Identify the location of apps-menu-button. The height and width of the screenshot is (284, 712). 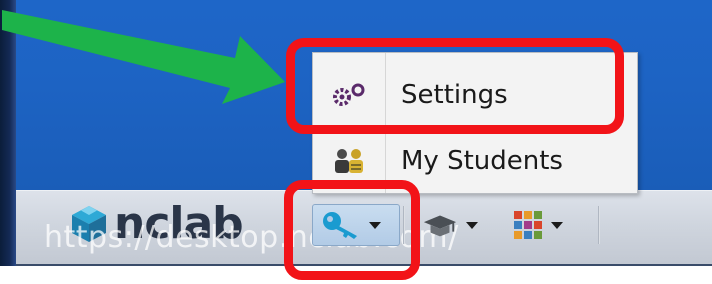
(542, 225).